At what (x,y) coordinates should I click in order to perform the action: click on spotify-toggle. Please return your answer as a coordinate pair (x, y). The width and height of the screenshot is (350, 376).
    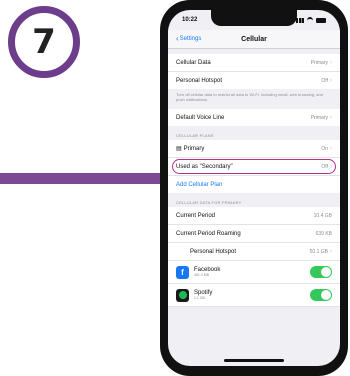
    Looking at the image, I should click on (321, 295).